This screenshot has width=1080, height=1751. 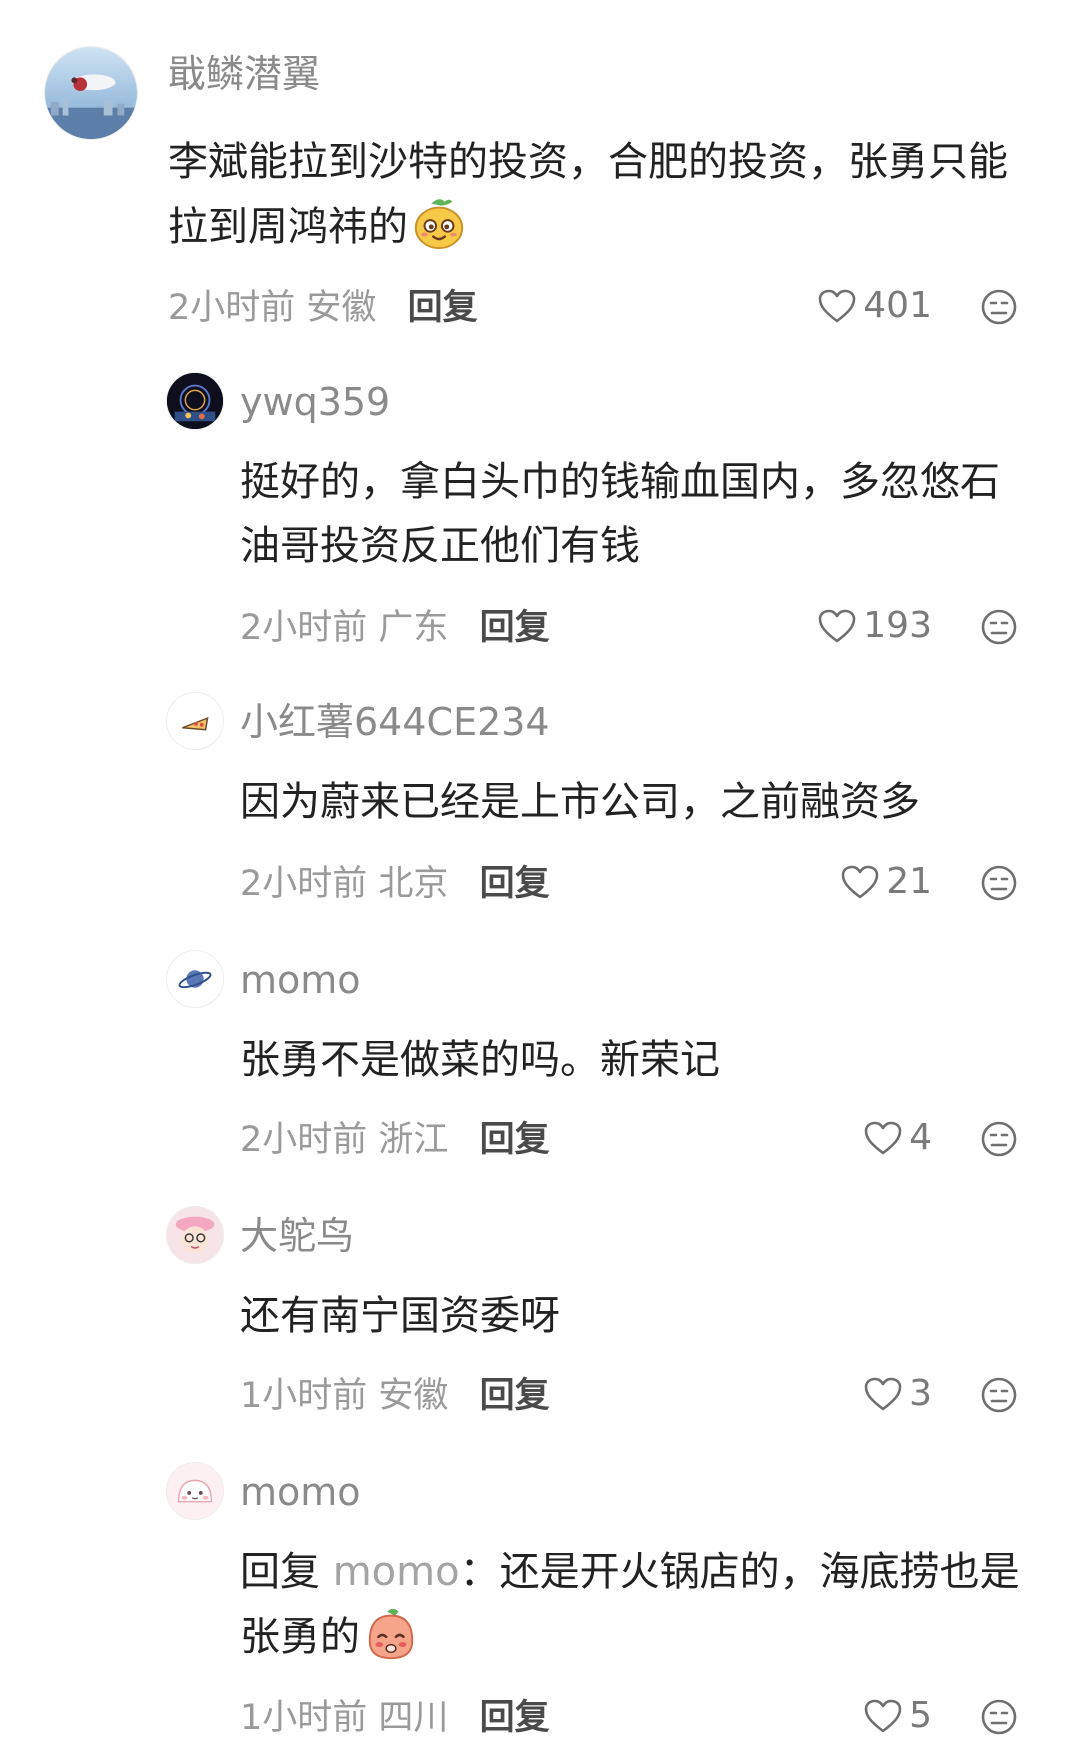 What do you see at coordinates (297, 1236) in the screenshot?
I see `username: 大鸵鸟` at bounding box center [297, 1236].